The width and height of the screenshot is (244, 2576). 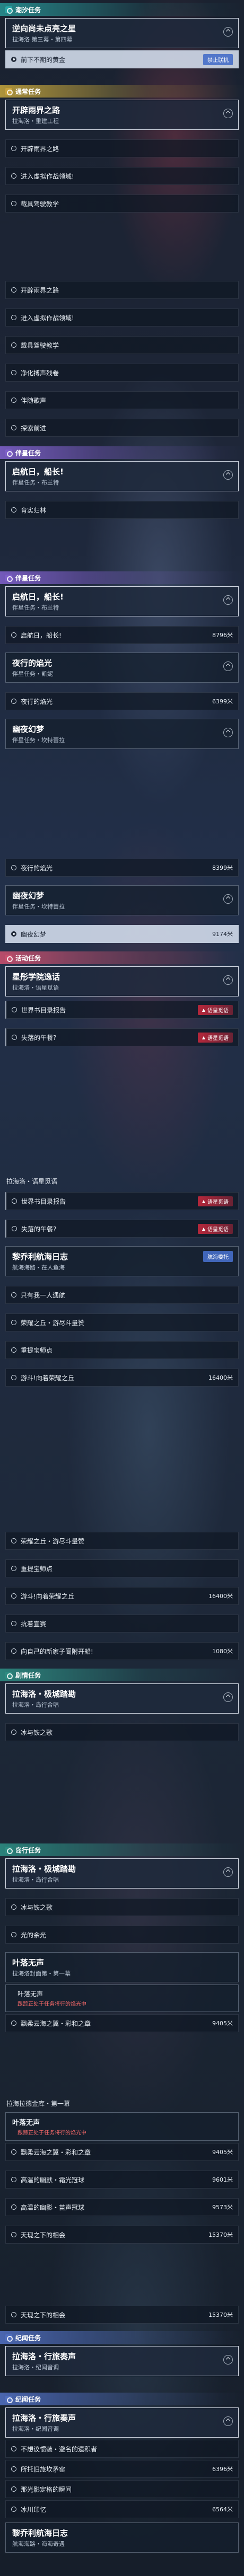 What do you see at coordinates (122, 373) in the screenshot?
I see `quest-step: 净化搏声残卷` at bounding box center [122, 373].